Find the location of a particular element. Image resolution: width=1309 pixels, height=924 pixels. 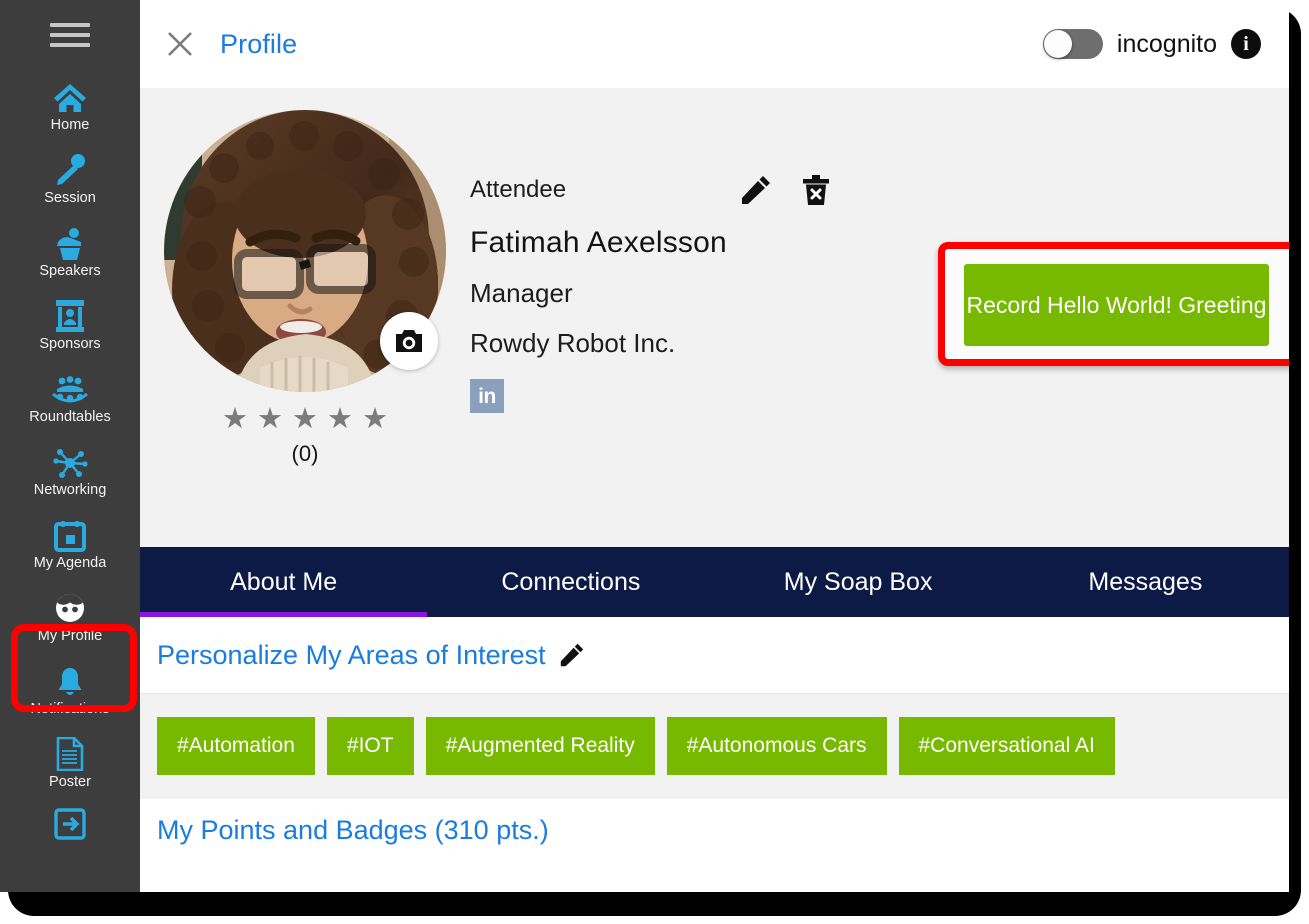

group-table-icon is located at coordinates (70, 389).